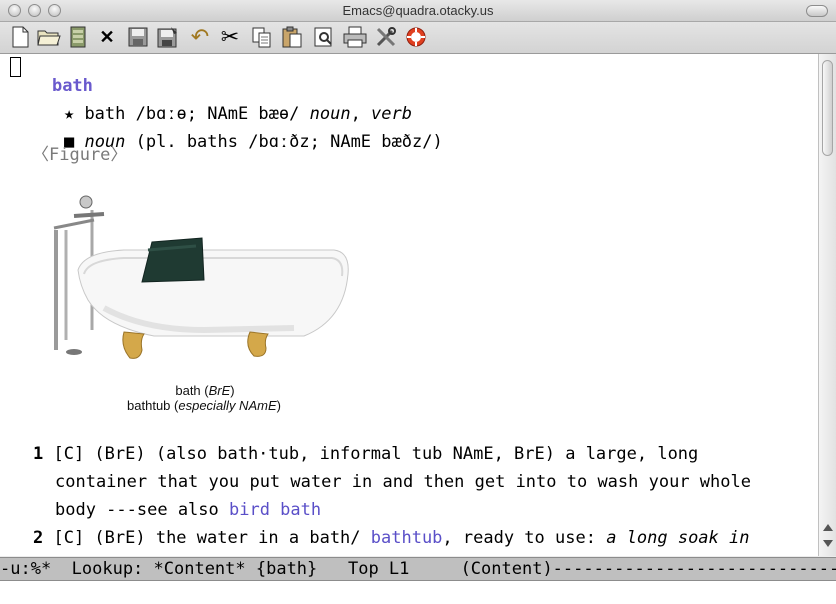 This screenshot has height=604, width=836. Describe the element at coordinates (827, 108) in the screenshot. I see `scrollbar-thumb` at that location.